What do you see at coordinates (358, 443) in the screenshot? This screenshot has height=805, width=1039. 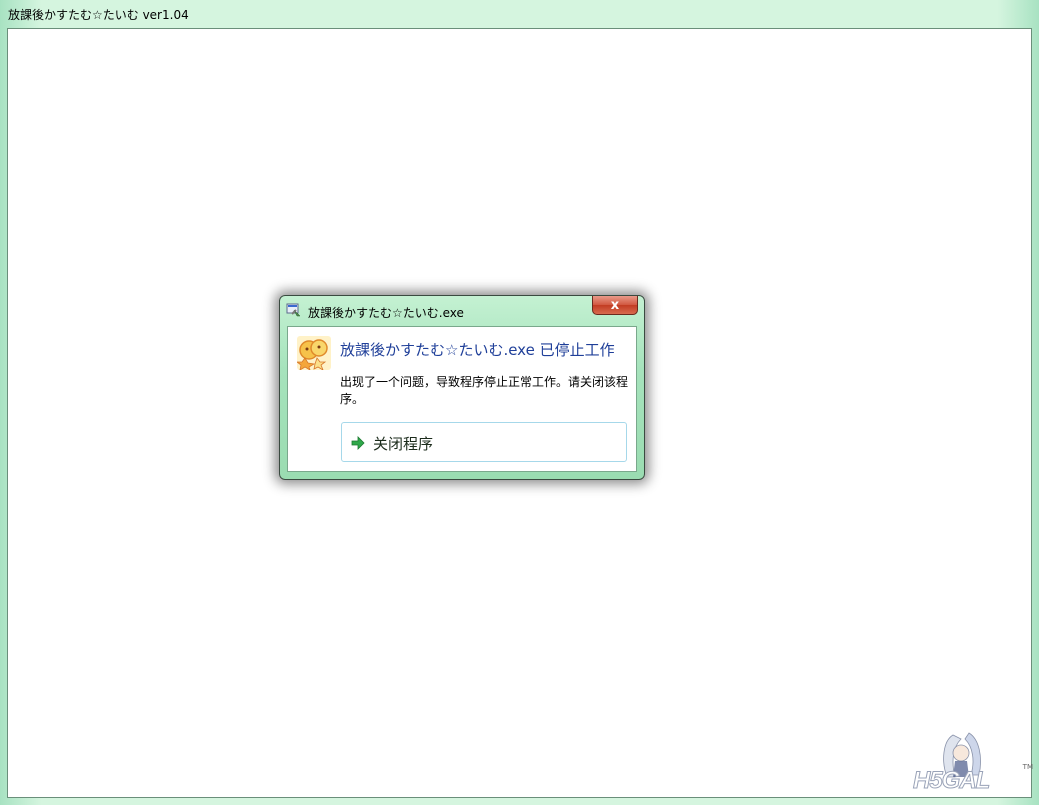 I see `green-arrow-icon` at bounding box center [358, 443].